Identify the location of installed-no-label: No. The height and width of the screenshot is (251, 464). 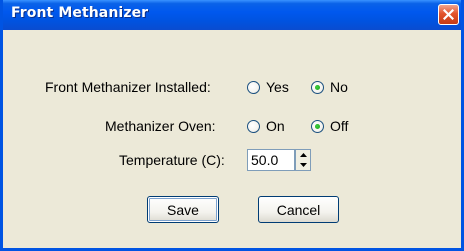
(339, 87).